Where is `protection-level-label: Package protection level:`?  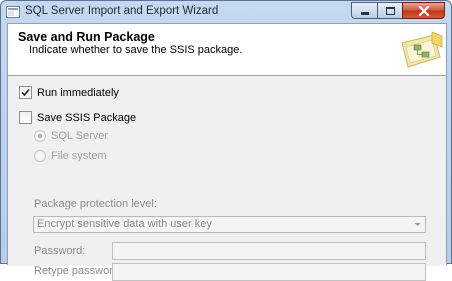
protection-level-label: Package protection level: is located at coordinates (95, 204).